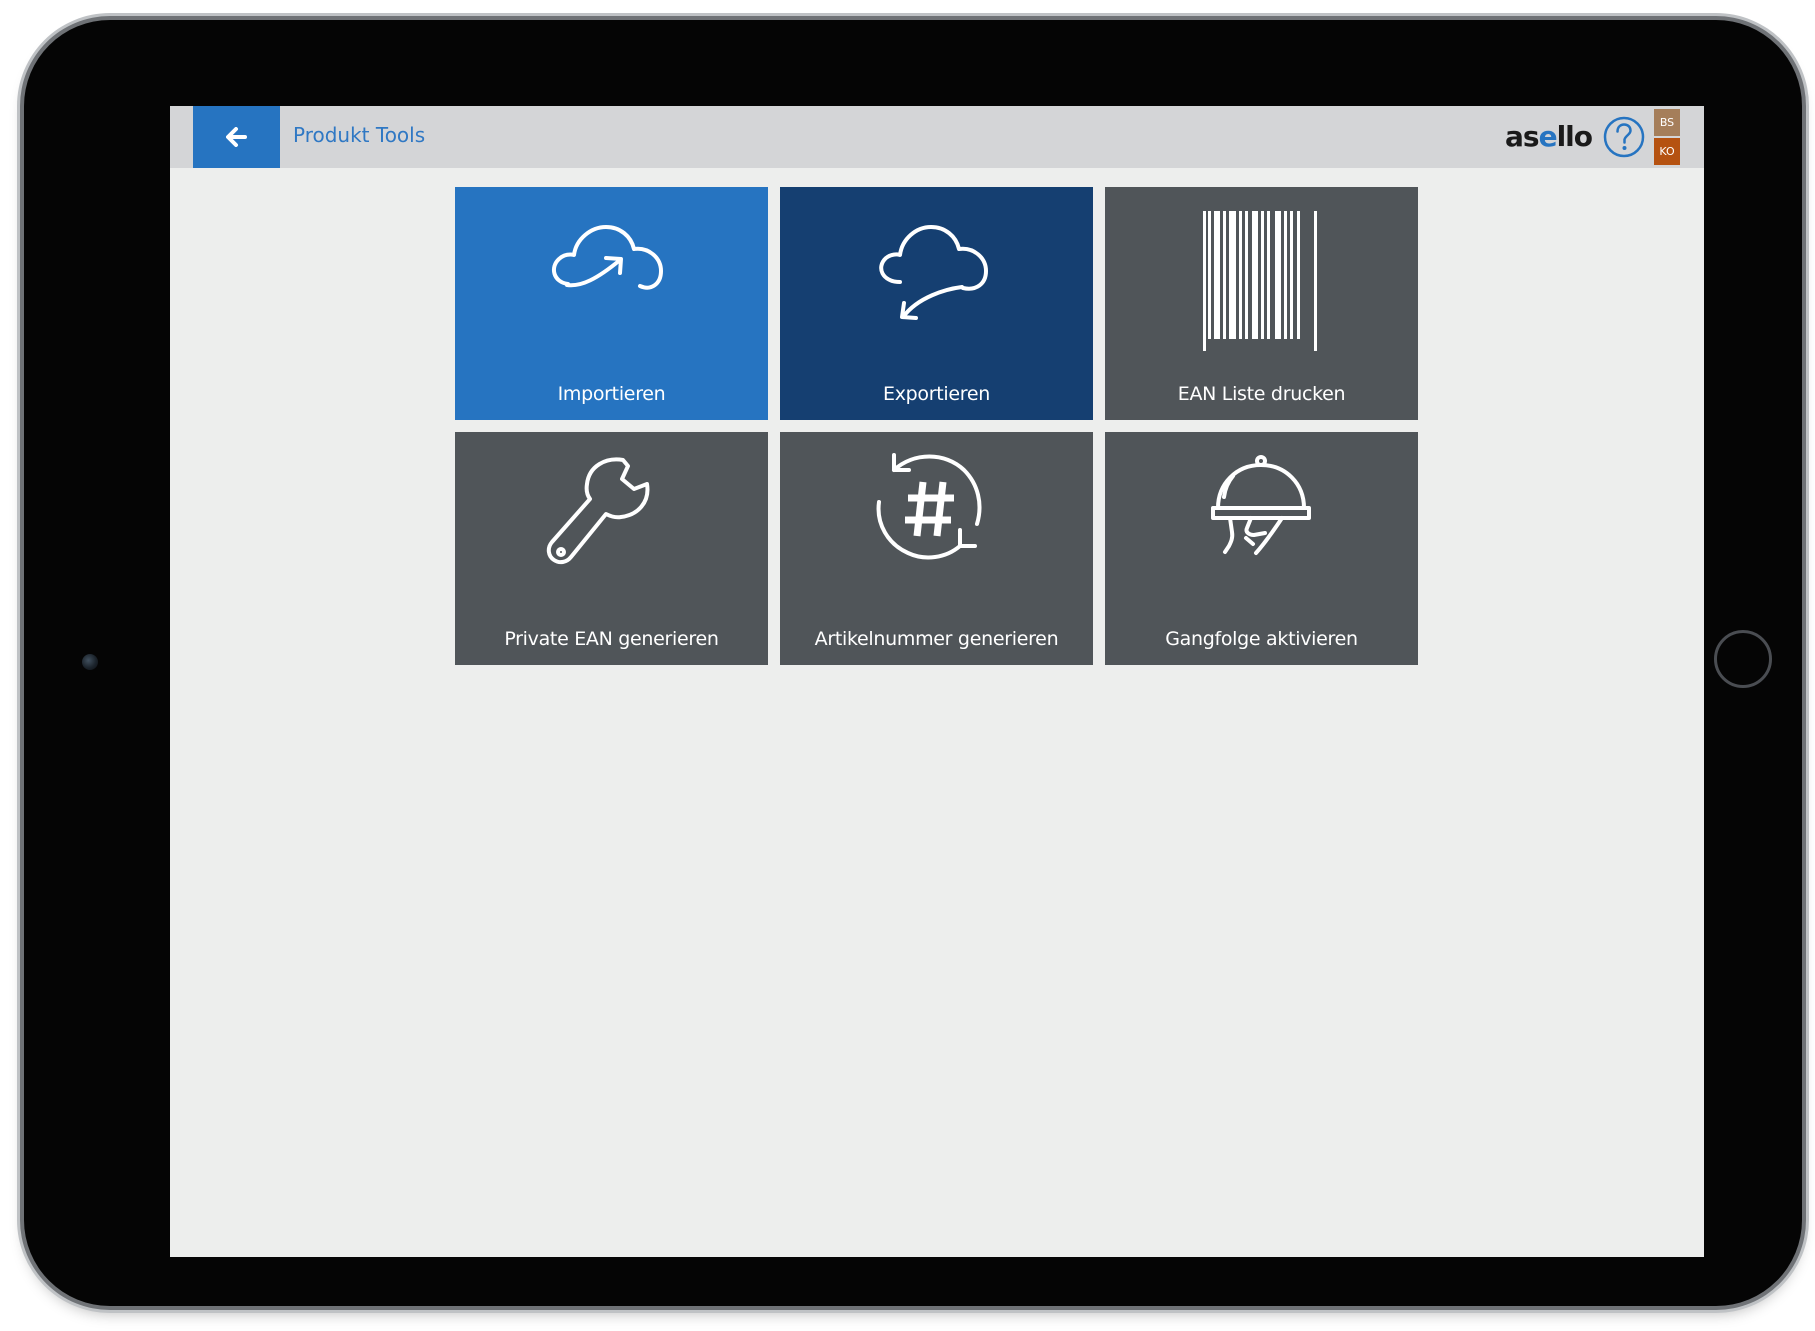  I want to click on user-badge-top: BS, so click(1667, 122).